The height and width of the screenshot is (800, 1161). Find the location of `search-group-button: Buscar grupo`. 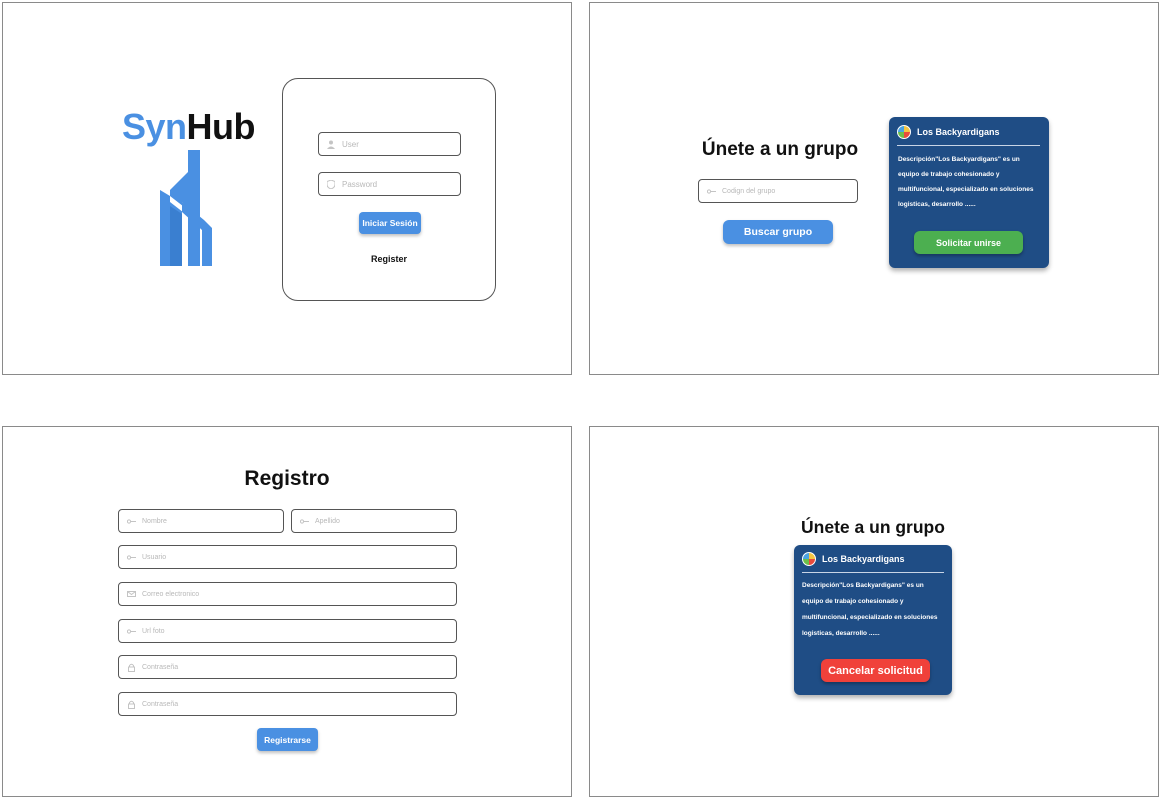

search-group-button: Buscar grupo is located at coordinates (778, 232).